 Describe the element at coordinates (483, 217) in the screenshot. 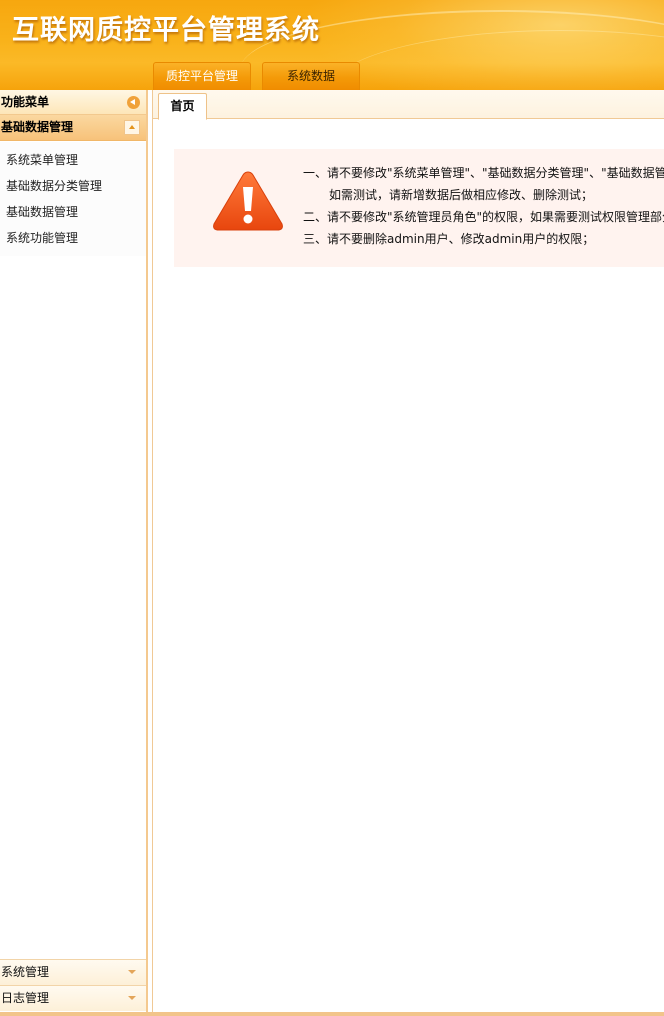

I see `notice-line-3: 二、请不要修改"系统管理员角色"的权限，如果需要测试权限管理部分` at that location.